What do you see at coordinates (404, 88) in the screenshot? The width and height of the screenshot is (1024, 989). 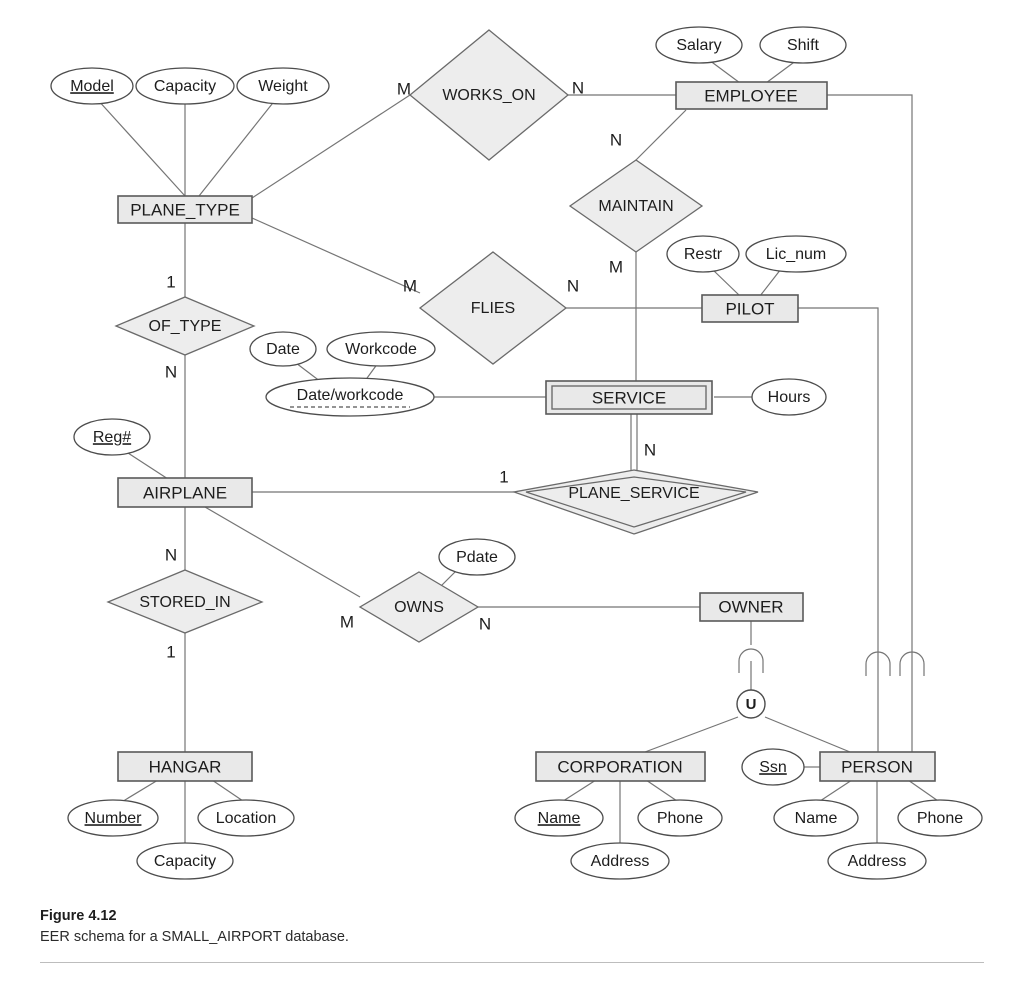 I see `cardinality-plane-type-works-on: M` at bounding box center [404, 88].